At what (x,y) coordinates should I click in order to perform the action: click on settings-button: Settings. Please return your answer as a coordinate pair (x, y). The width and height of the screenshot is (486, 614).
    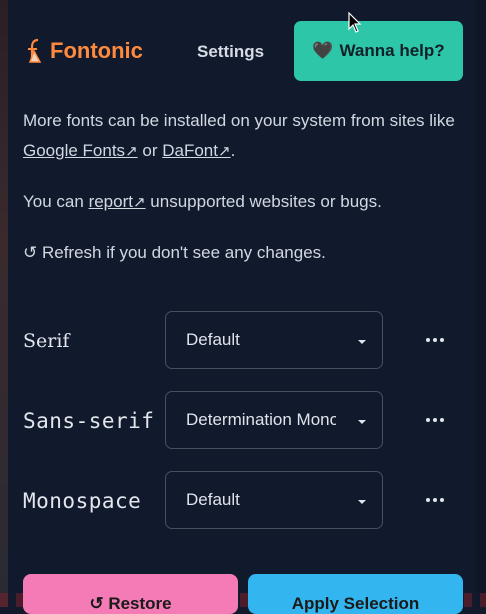
    Looking at the image, I should click on (230, 52).